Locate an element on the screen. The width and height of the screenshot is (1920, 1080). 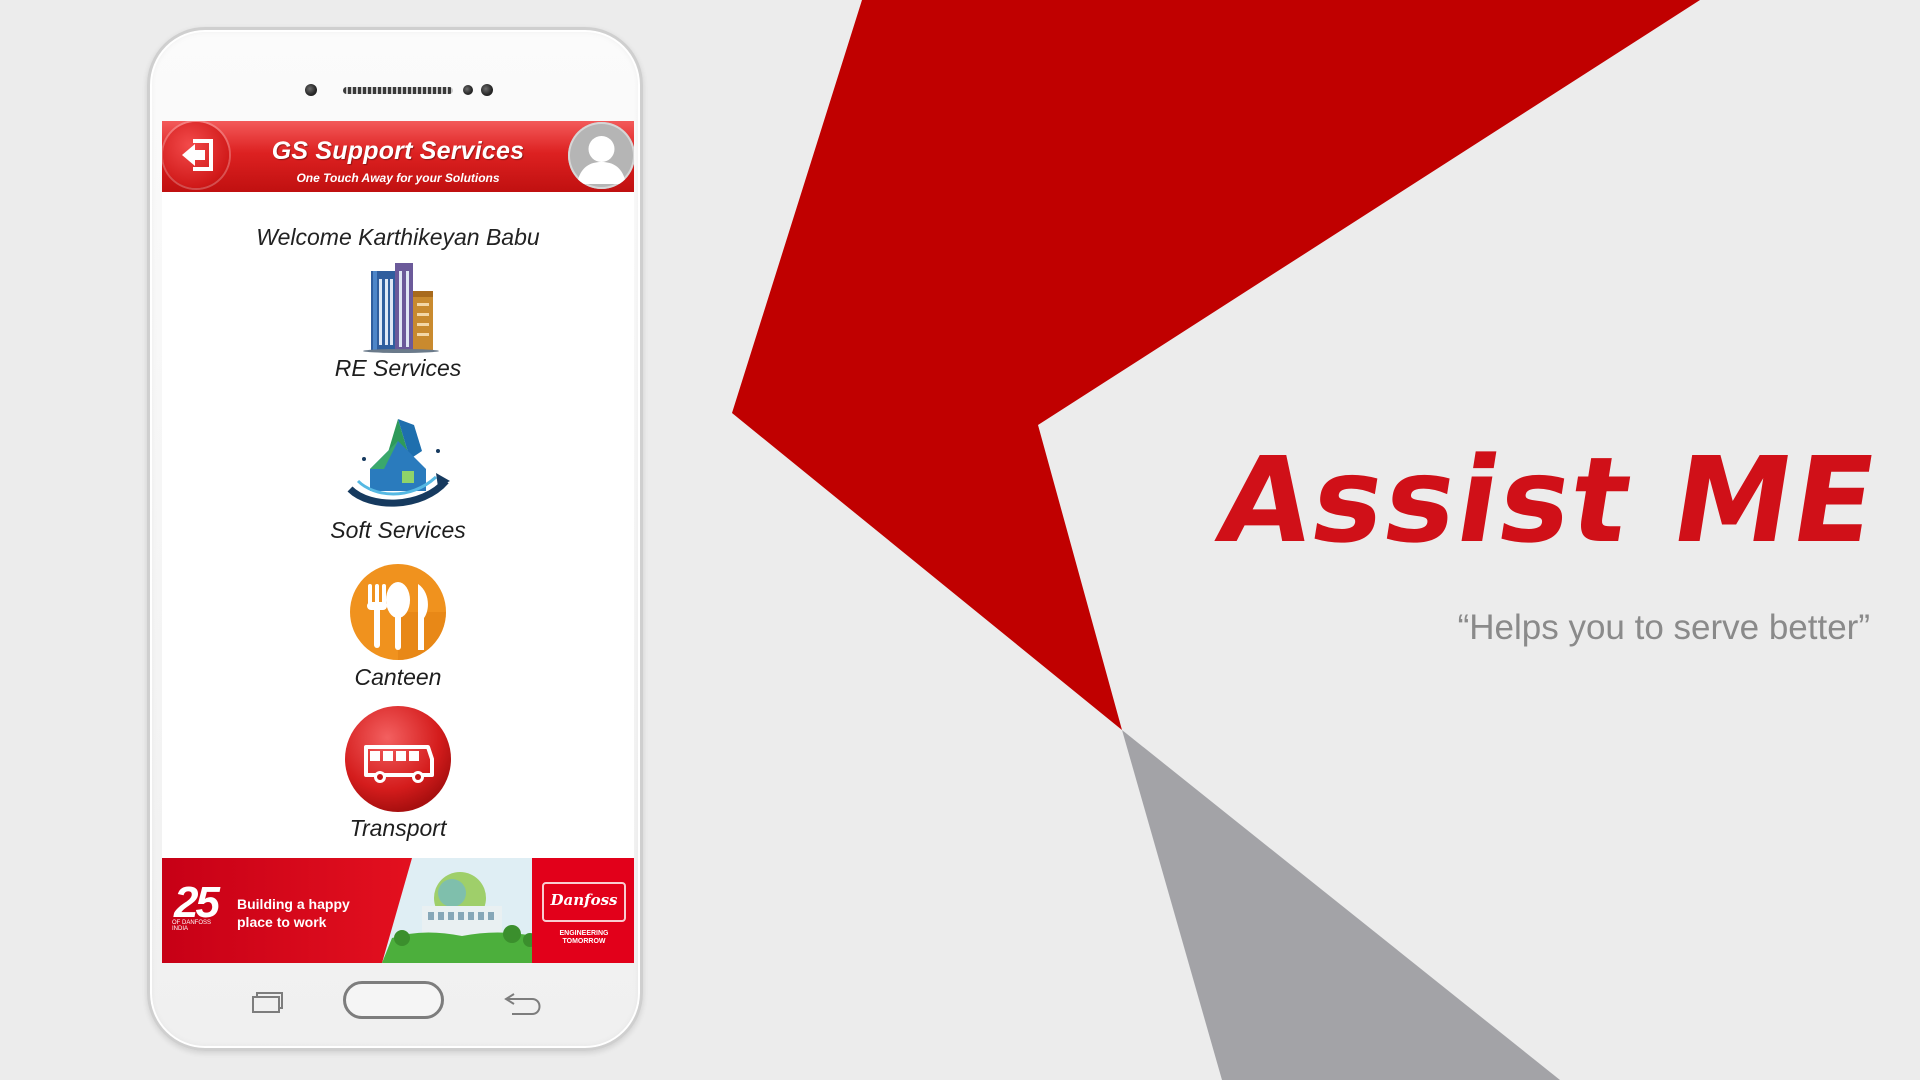
front-camera is located at coordinates (311, 90).